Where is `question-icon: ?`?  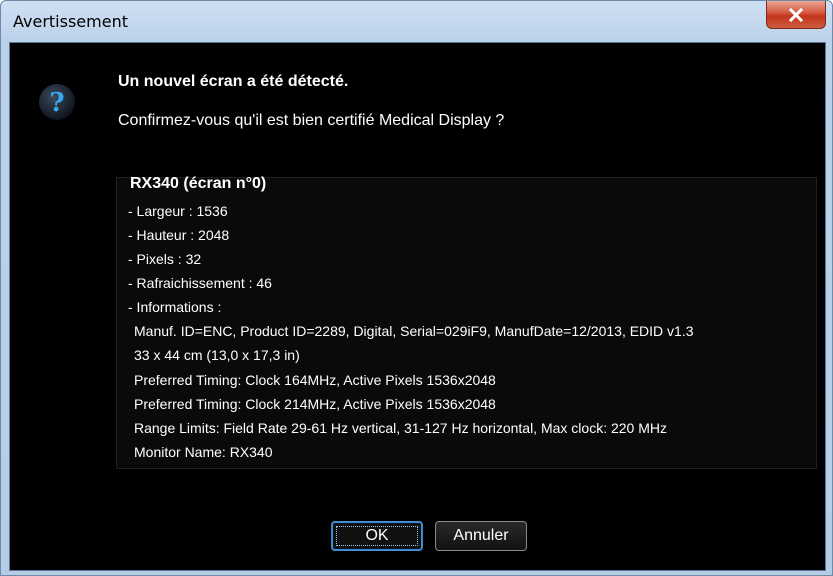
question-icon: ? is located at coordinates (57, 102).